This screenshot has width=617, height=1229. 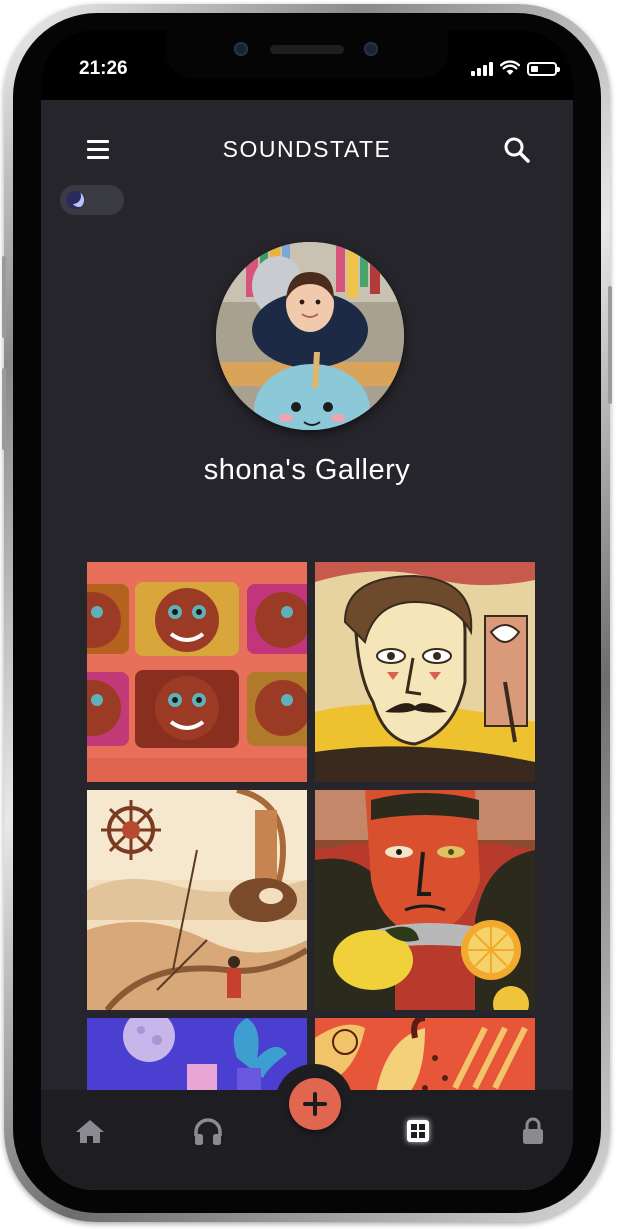 I want to click on lock-icon, so click(x=533, y=1131).